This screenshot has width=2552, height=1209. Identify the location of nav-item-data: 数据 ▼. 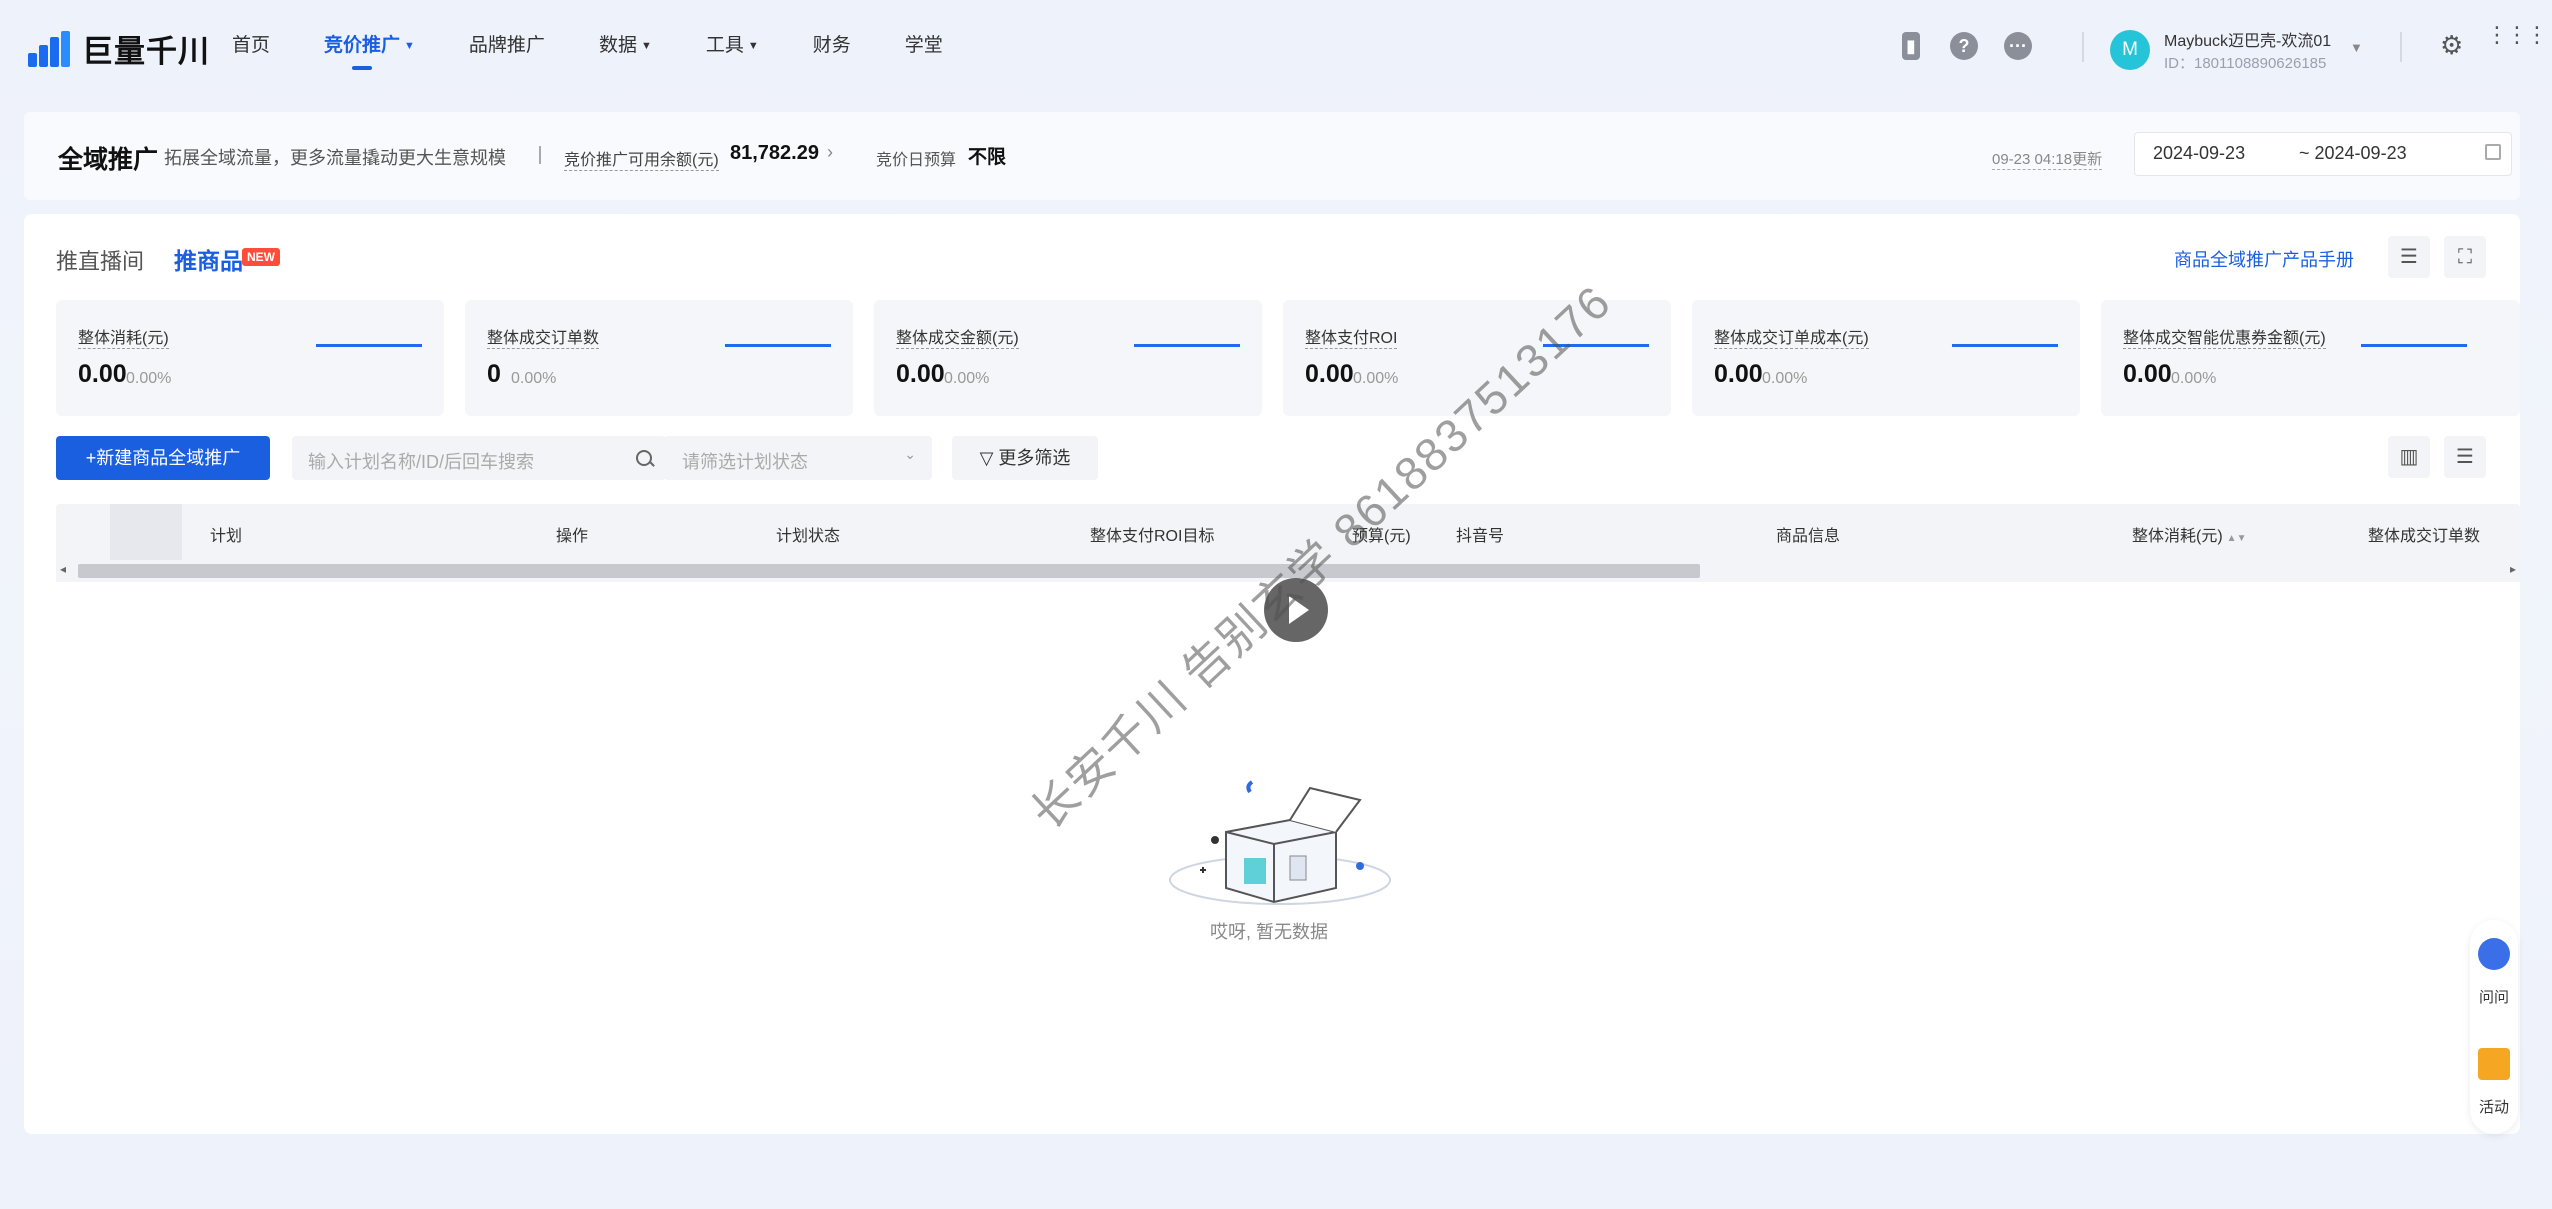
(625, 43).